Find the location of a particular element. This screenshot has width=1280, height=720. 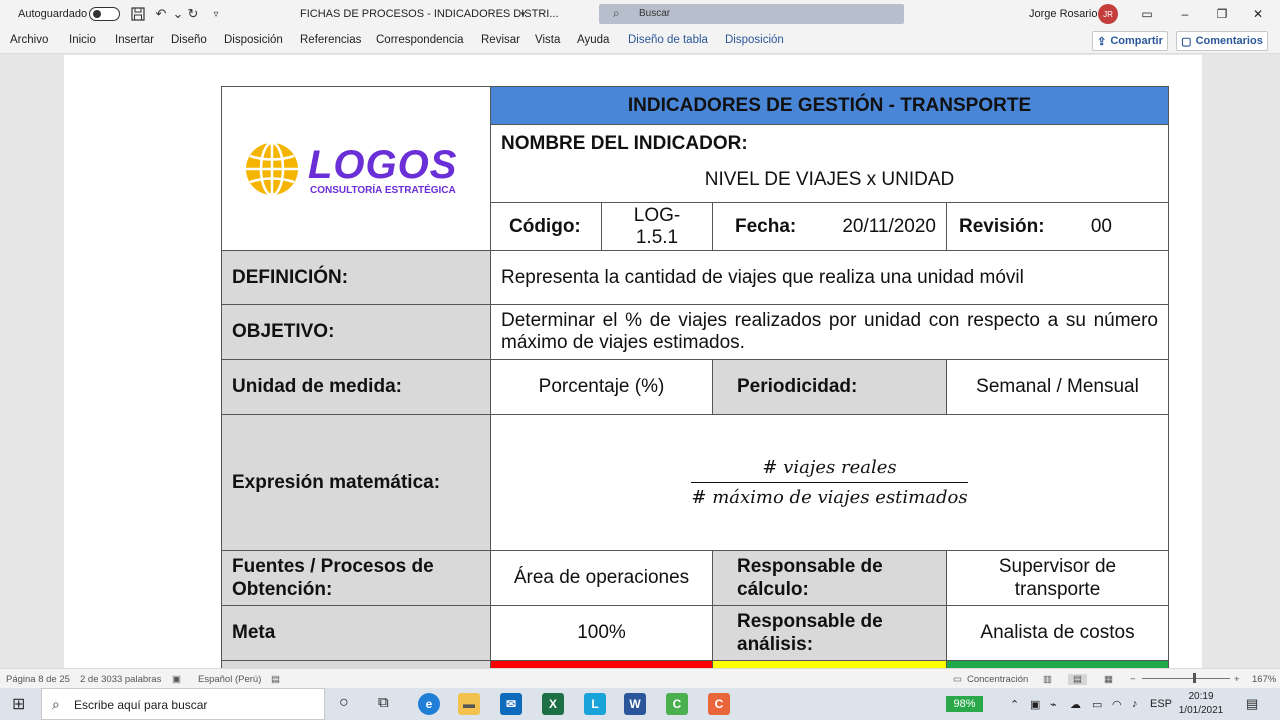

tab-insertar: Insertar is located at coordinates (134, 40).